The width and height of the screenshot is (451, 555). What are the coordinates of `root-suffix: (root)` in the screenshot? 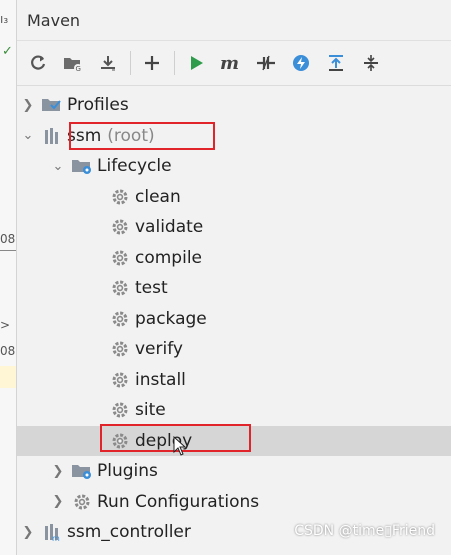 It's located at (131, 135).